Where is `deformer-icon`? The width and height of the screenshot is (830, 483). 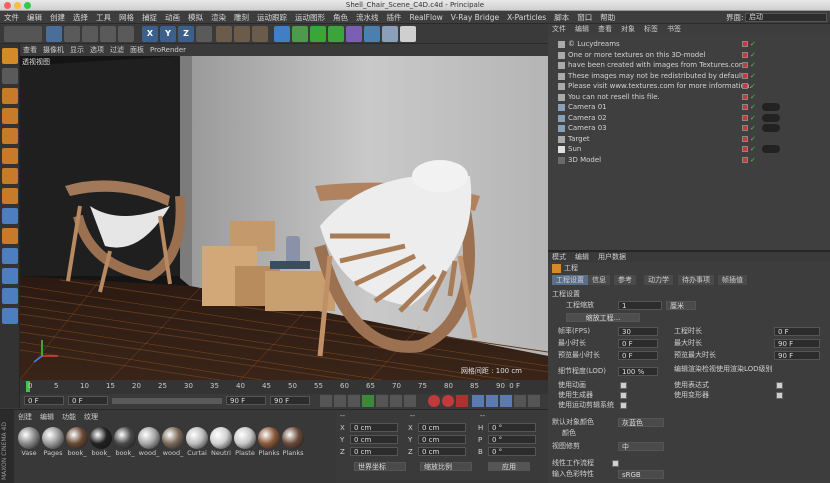
deformer-icon is located at coordinates (354, 34).